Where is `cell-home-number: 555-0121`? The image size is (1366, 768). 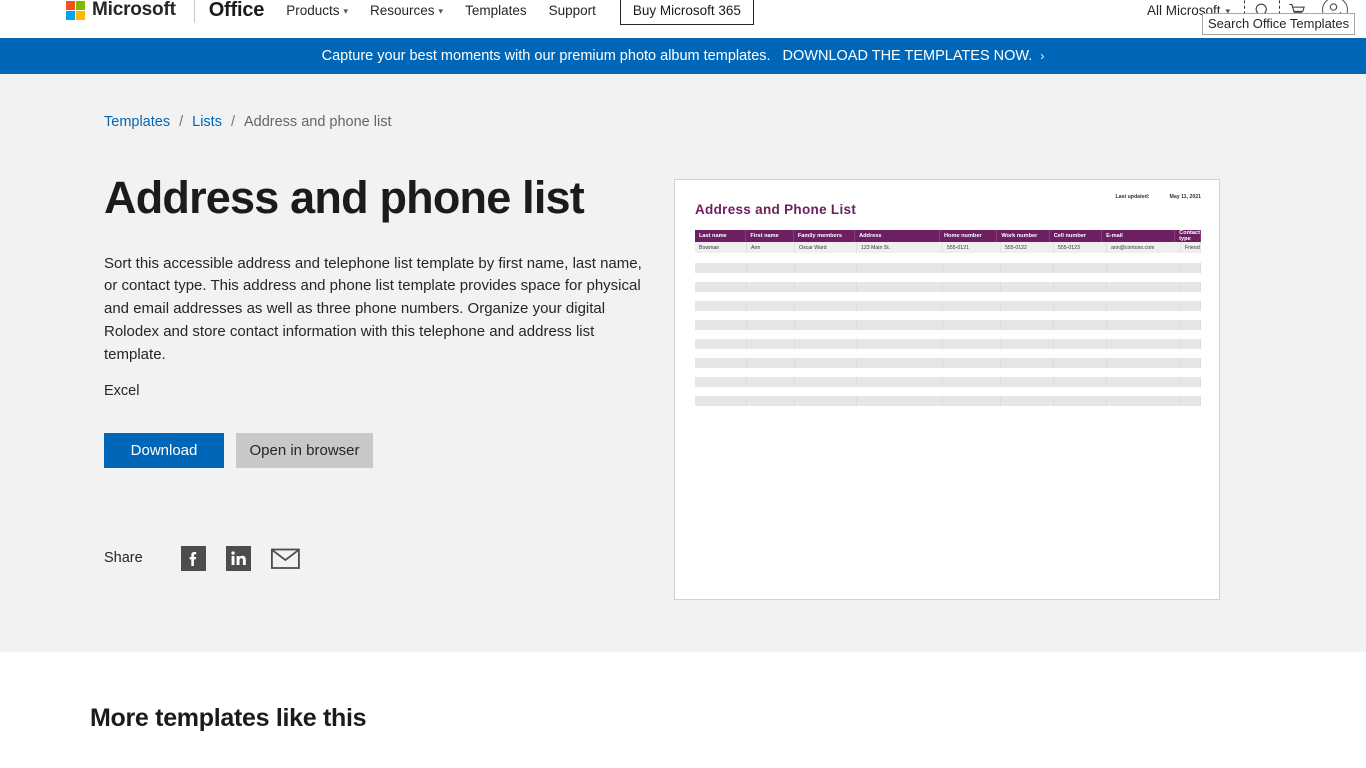 cell-home-number: 555-0121 is located at coordinates (972, 247).